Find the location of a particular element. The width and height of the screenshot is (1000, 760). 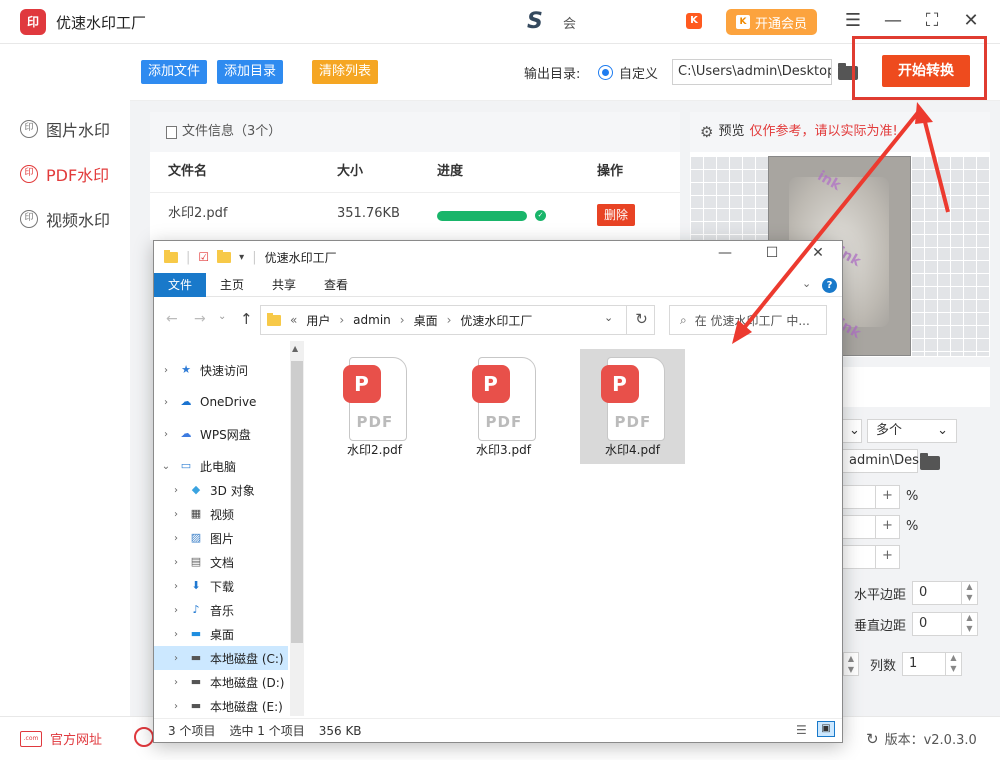

address-bar: « 用户 › admin › 桌面 › 优速水印工厂 is located at coordinates (457, 320).